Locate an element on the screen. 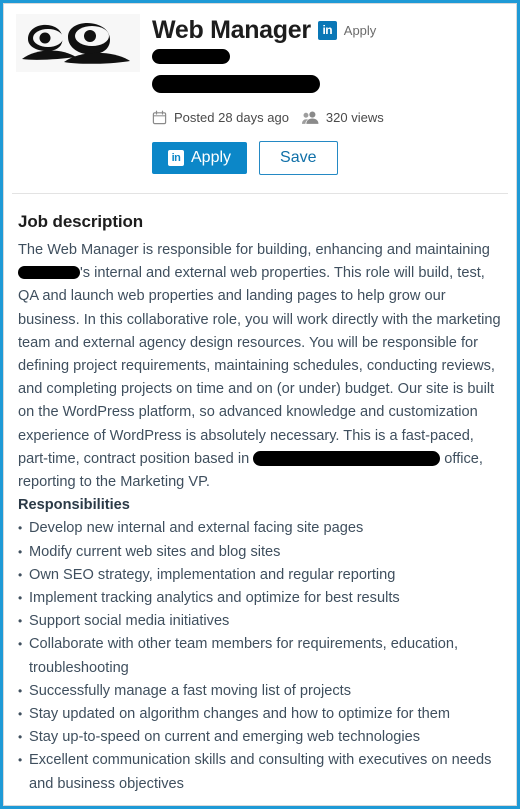  apply-button: in Apply is located at coordinates (200, 158).